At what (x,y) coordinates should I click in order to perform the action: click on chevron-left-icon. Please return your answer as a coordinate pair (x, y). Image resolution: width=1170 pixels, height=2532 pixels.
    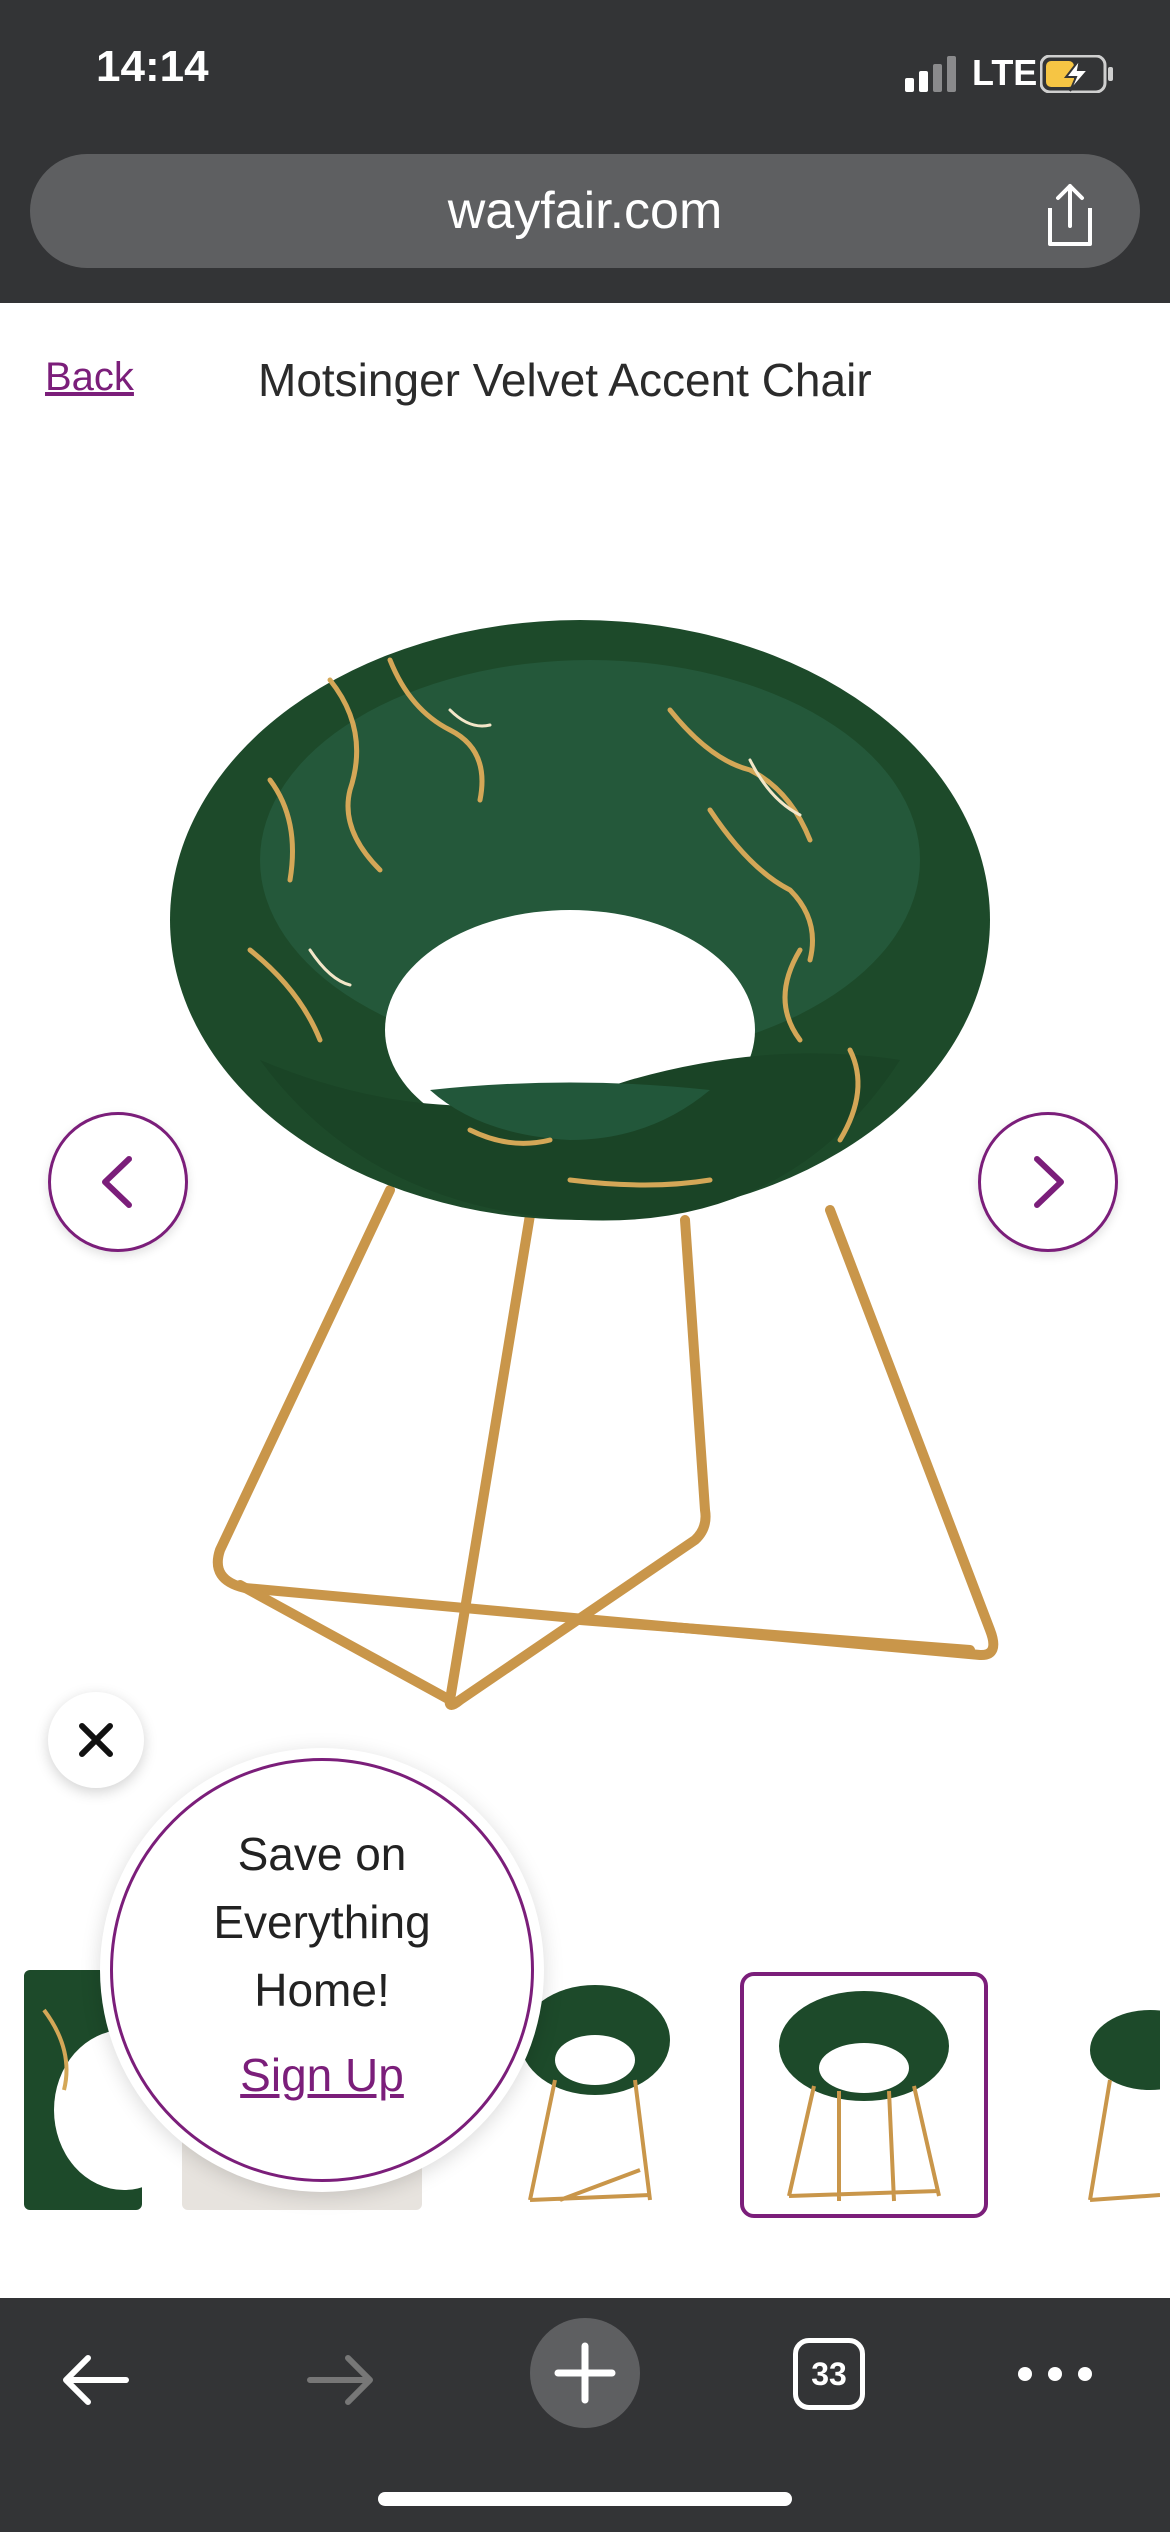
    Looking at the image, I should click on (117, 1182).